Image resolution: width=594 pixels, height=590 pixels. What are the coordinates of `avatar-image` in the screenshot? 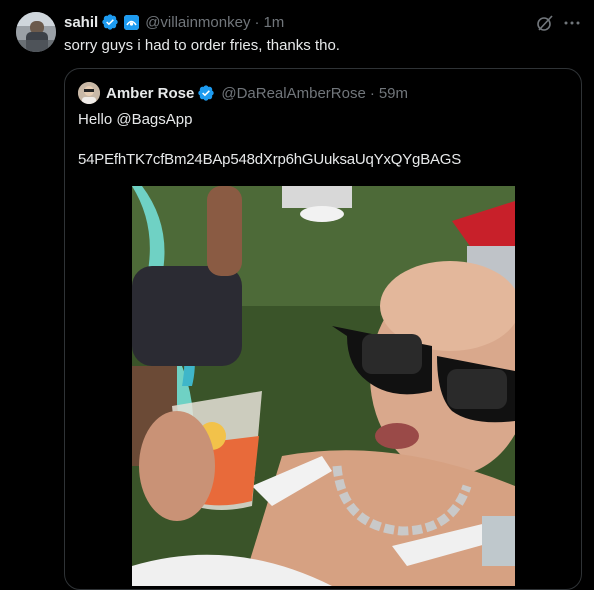 It's located at (36, 32).